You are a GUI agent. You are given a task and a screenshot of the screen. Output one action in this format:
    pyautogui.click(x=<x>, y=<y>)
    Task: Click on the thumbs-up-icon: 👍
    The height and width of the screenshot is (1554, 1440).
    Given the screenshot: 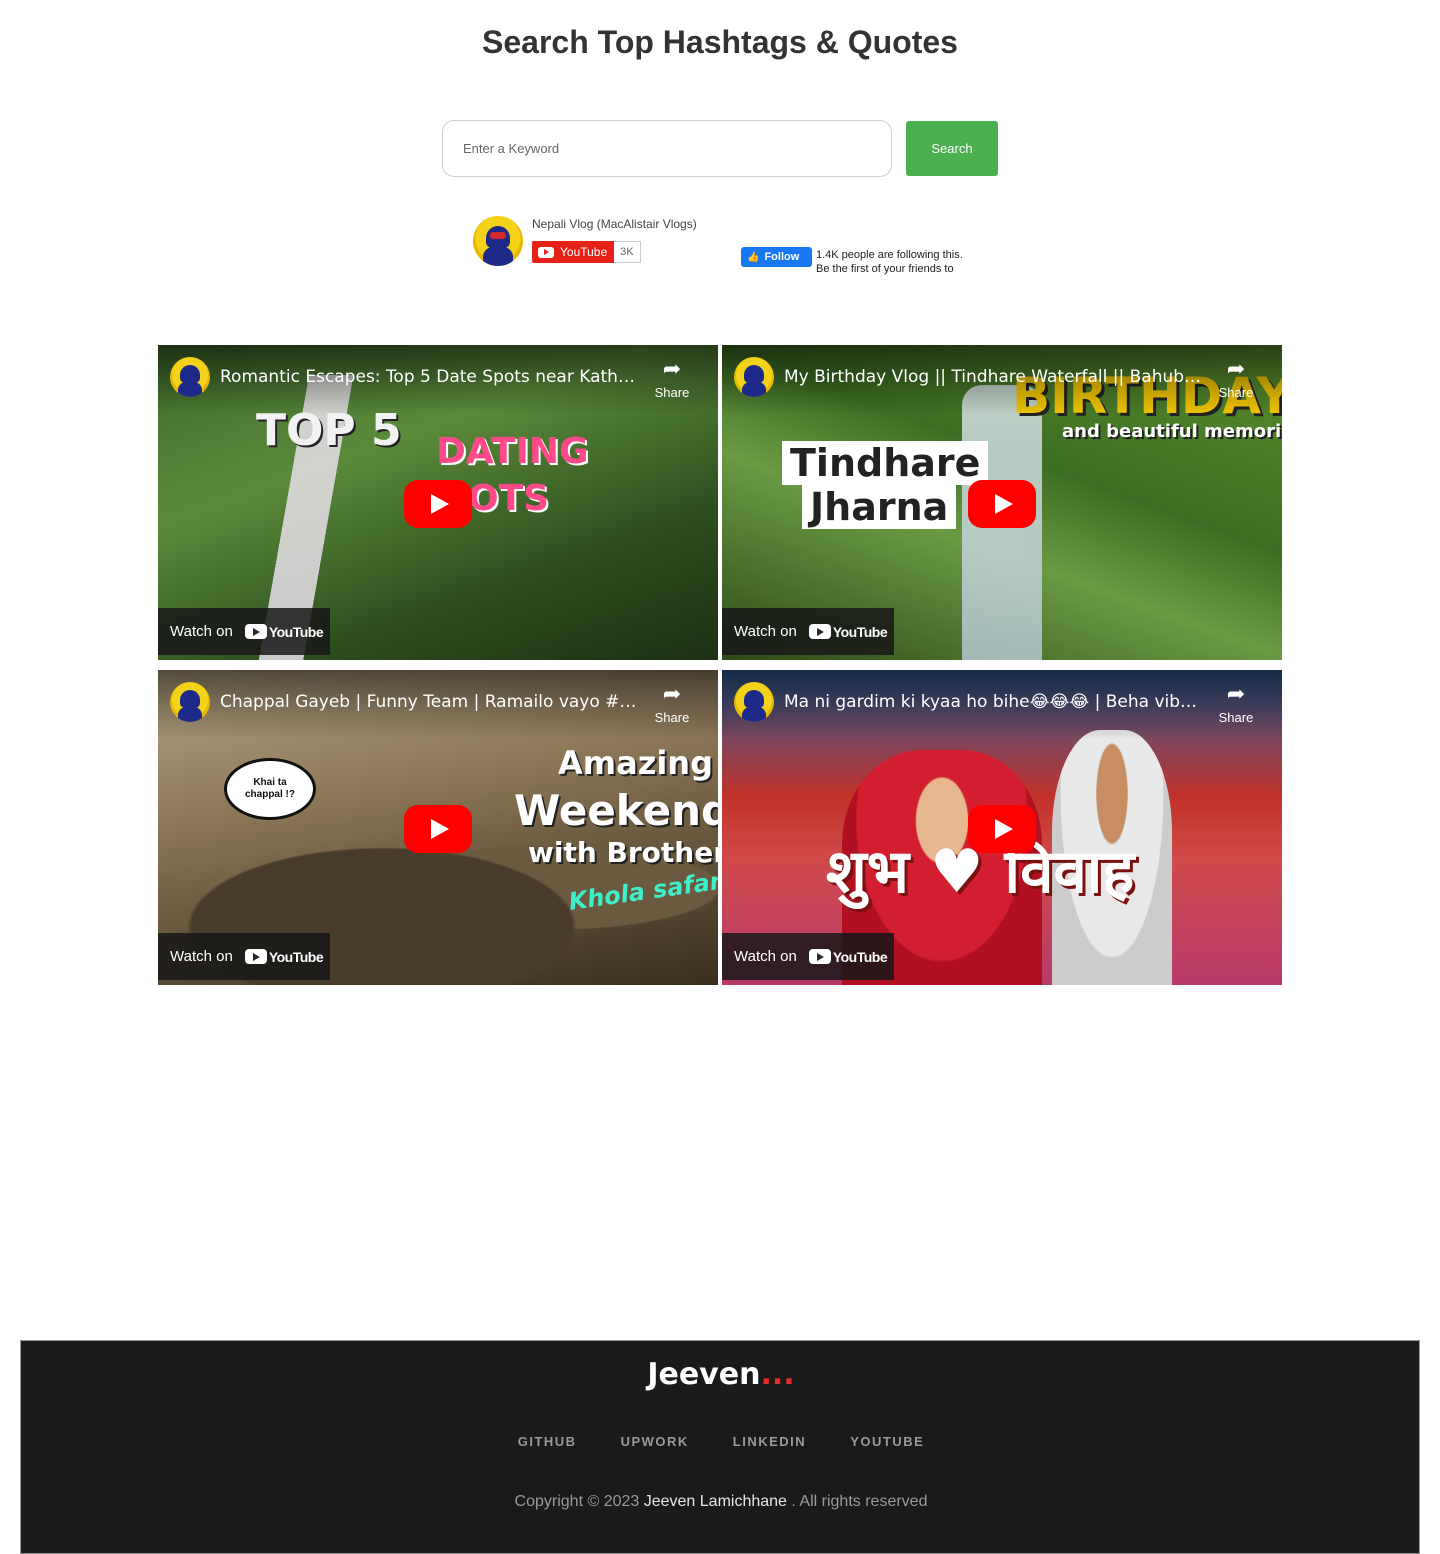 What is the action you would take?
    pyautogui.click(x=753, y=257)
    